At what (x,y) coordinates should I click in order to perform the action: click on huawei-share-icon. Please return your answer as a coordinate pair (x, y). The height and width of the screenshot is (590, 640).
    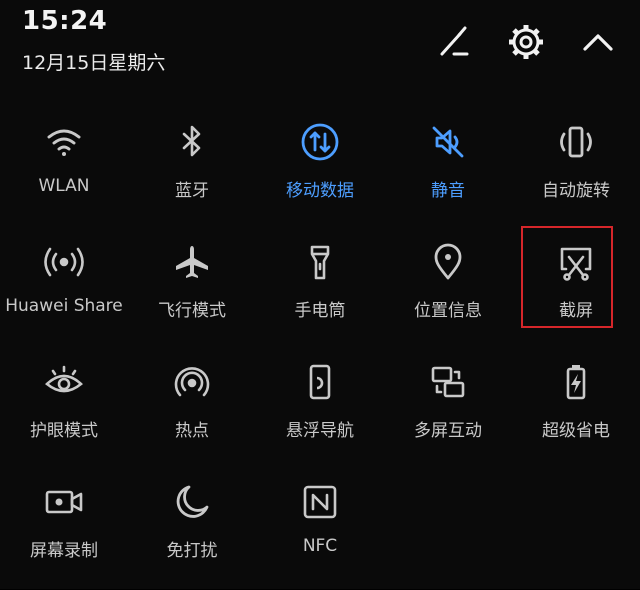
    Looking at the image, I should click on (64, 262).